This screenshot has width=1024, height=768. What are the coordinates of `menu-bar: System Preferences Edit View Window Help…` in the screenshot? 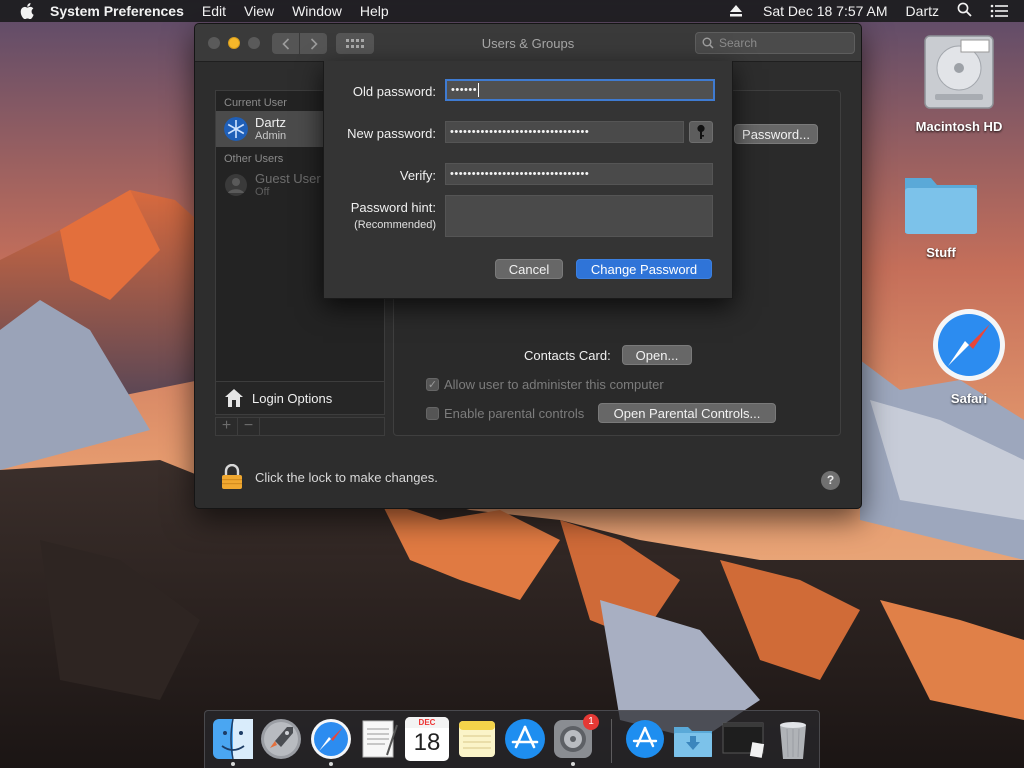 It's located at (512, 11).